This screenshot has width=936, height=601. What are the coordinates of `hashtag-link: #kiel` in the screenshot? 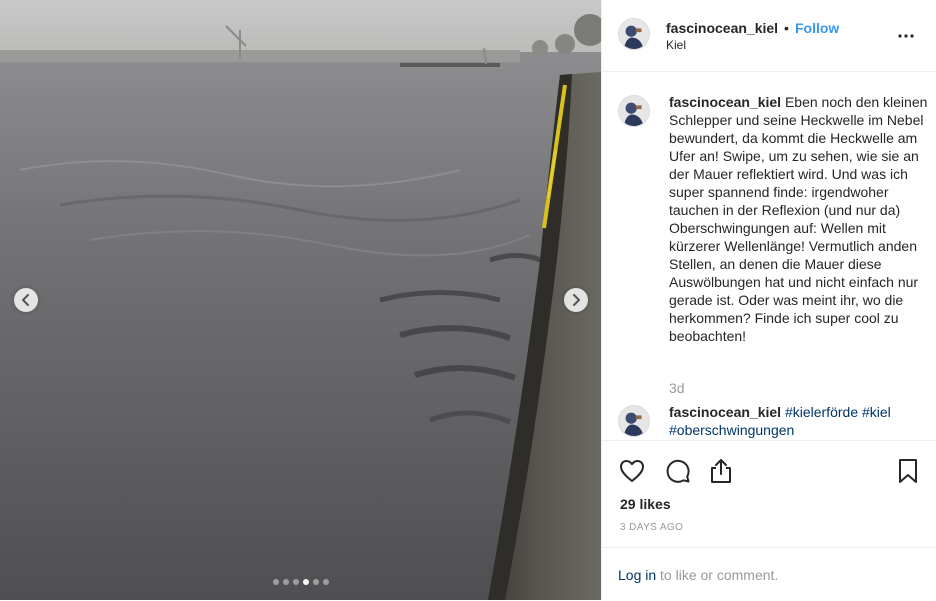 It's located at (876, 412).